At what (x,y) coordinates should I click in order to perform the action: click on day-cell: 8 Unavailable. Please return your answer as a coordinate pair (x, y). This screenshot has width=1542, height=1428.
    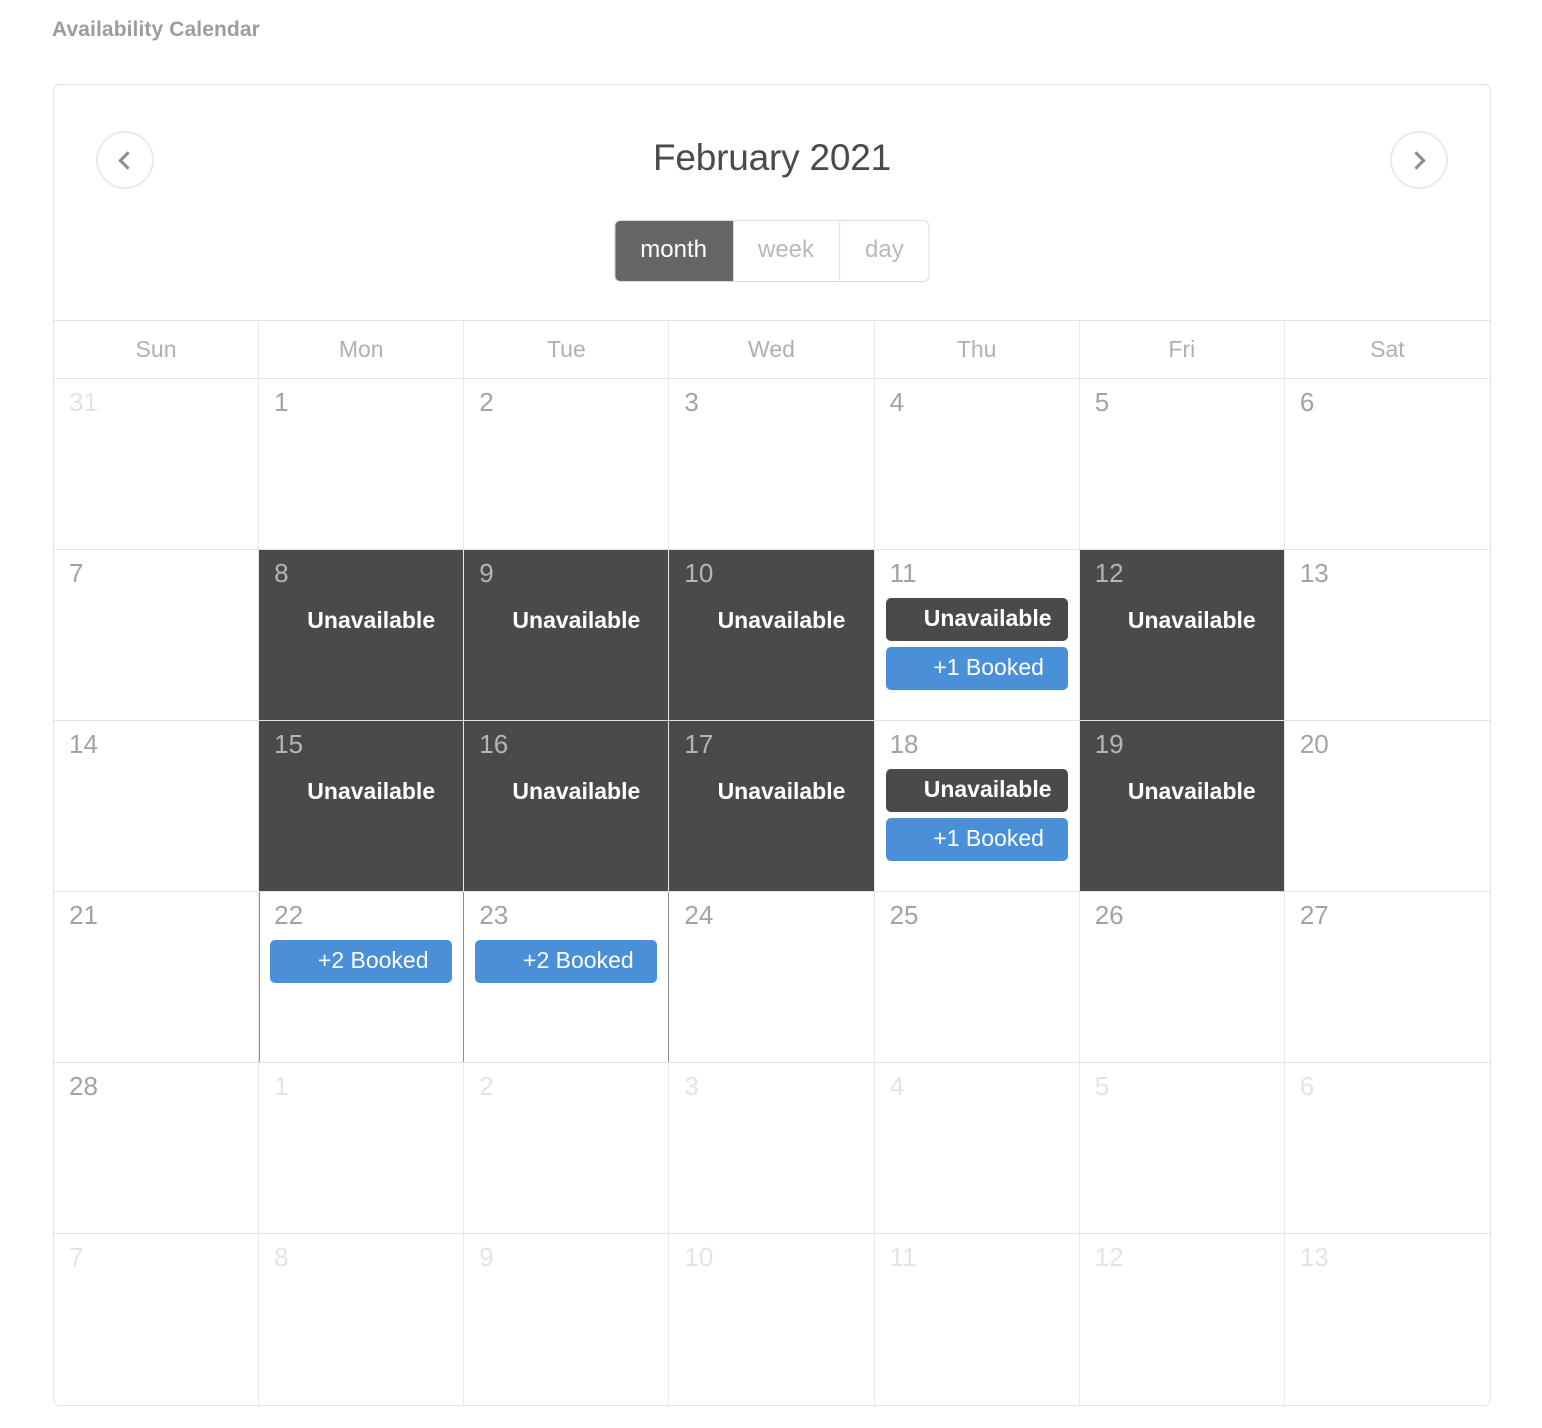
    Looking at the image, I should click on (362, 635).